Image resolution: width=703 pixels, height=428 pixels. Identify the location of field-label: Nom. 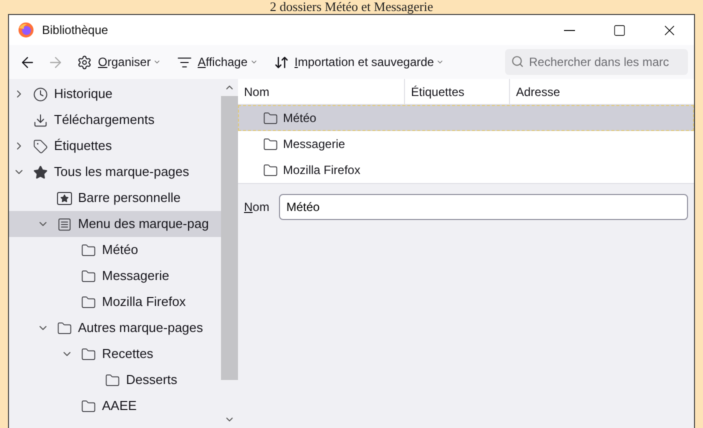
(257, 207).